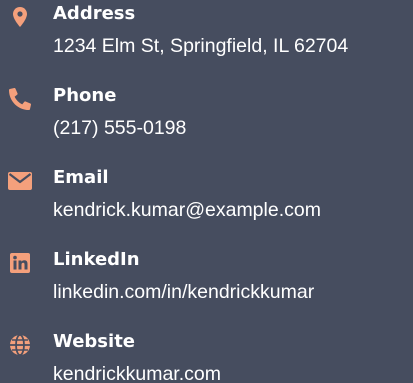 The width and height of the screenshot is (413, 383). What do you see at coordinates (85, 95) in the screenshot?
I see `phone-label: Phone` at bounding box center [85, 95].